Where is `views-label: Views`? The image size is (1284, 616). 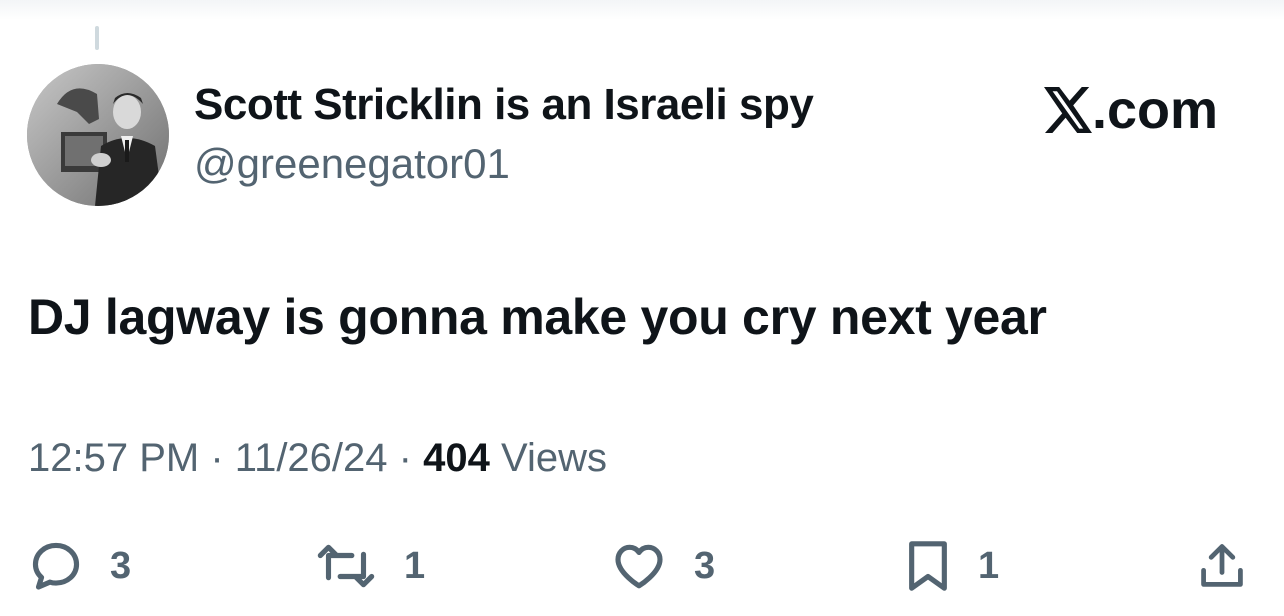
views-label: Views is located at coordinates (553, 458).